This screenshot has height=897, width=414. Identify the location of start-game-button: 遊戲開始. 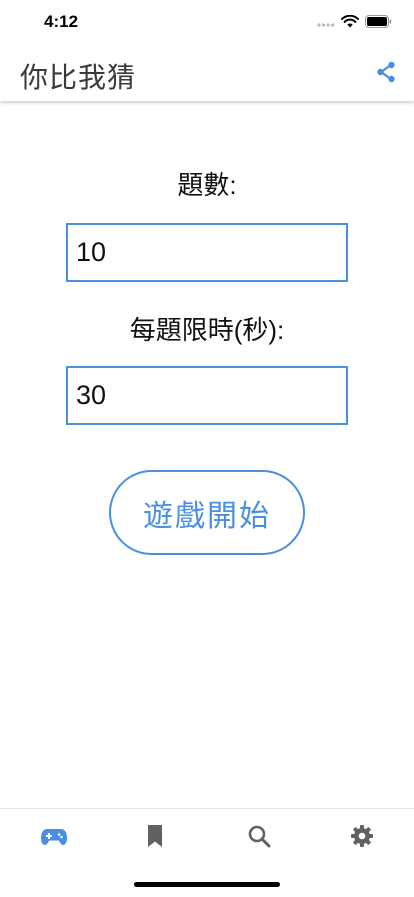
(207, 512).